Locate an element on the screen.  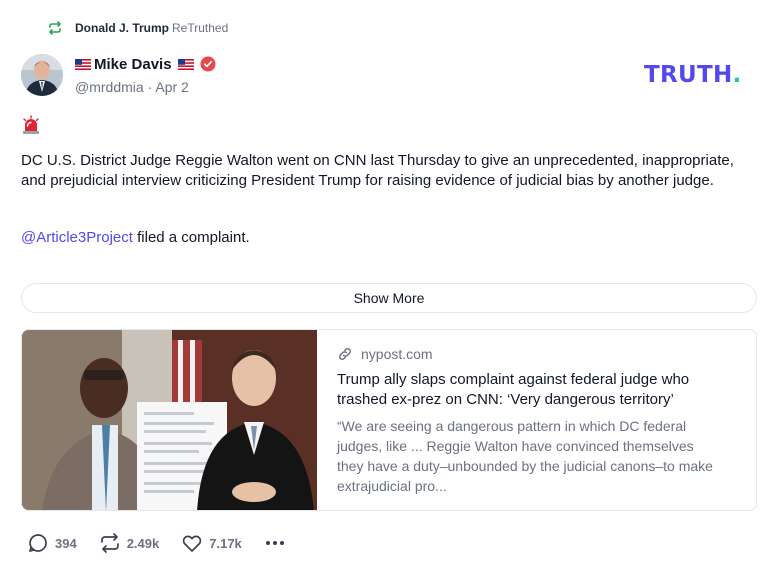
author-block: Mike Davis @mrddmia · Apr 2 is located at coordinates (145, 75).